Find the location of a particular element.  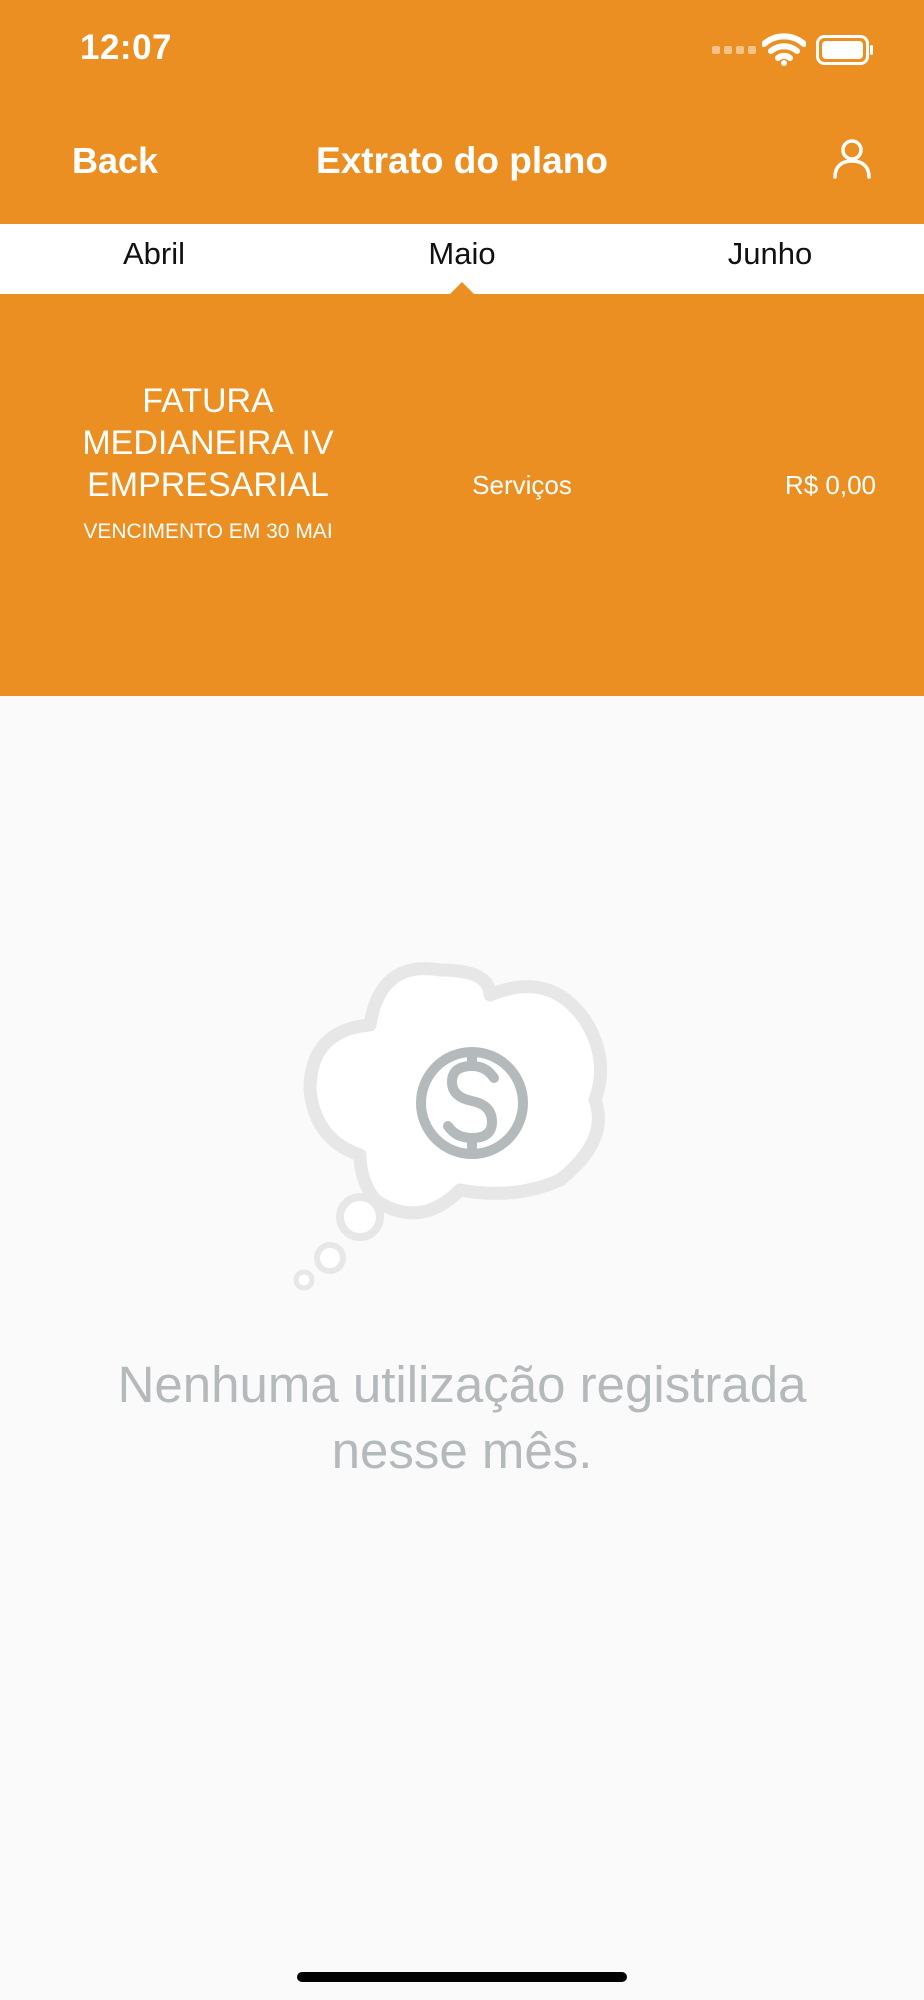

status-time: 12:07 is located at coordinates (126, 47).